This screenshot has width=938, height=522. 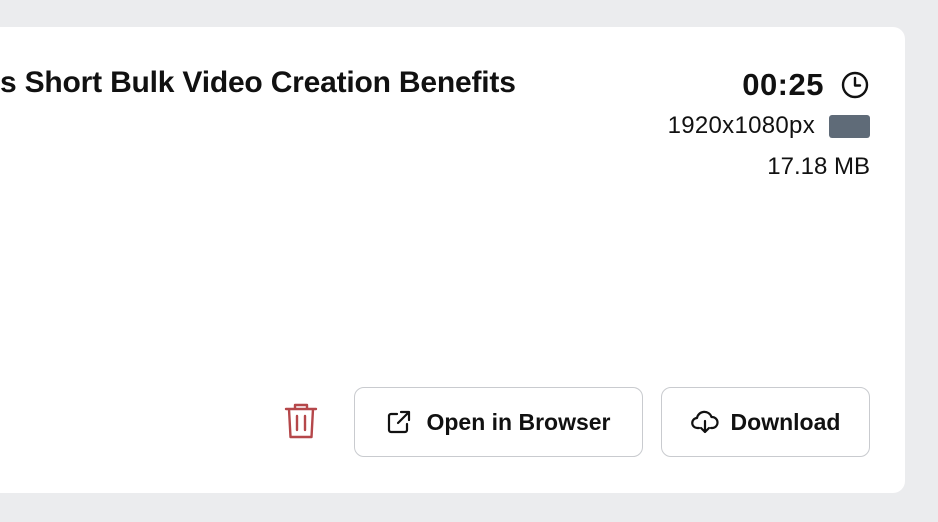 What do you see at coordinates (258, 82) in the screenshot?
I see `video-title: s Short Bulk Video Creation Benefits` at bounding box center [258, 82].